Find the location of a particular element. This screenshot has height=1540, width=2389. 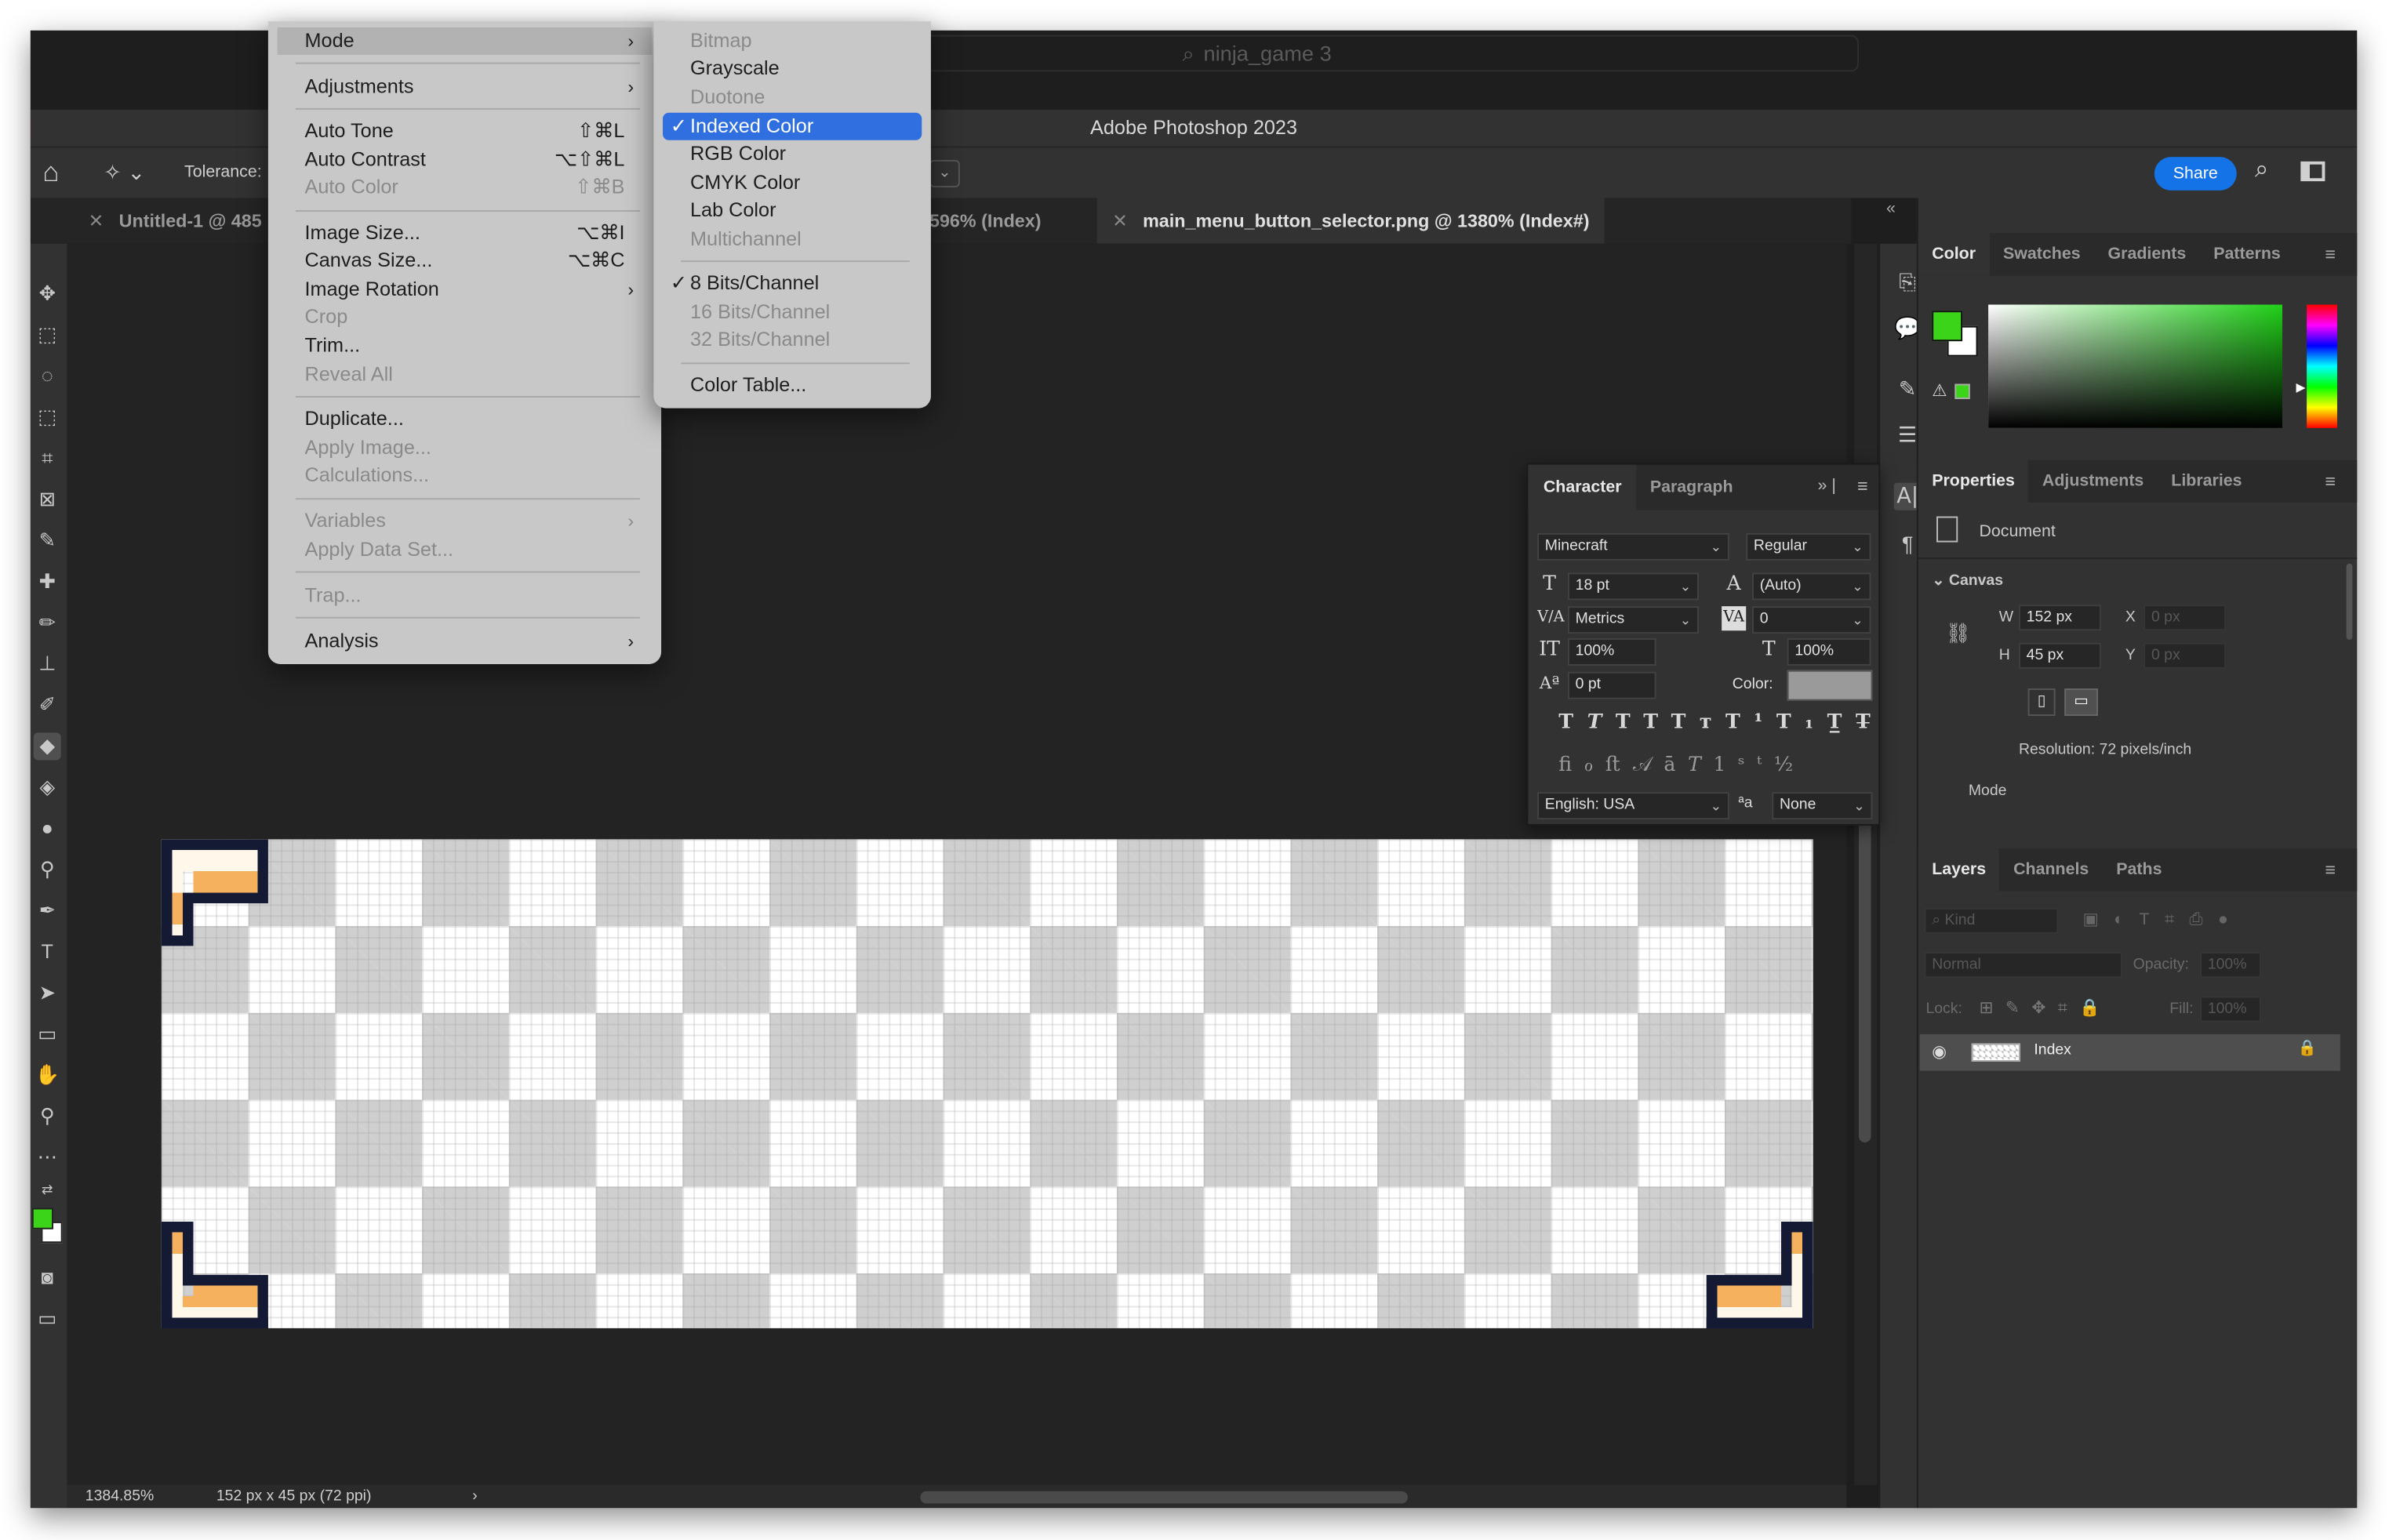

marquee-tool-icon: ⬚ is located at coordinates (47, 335).